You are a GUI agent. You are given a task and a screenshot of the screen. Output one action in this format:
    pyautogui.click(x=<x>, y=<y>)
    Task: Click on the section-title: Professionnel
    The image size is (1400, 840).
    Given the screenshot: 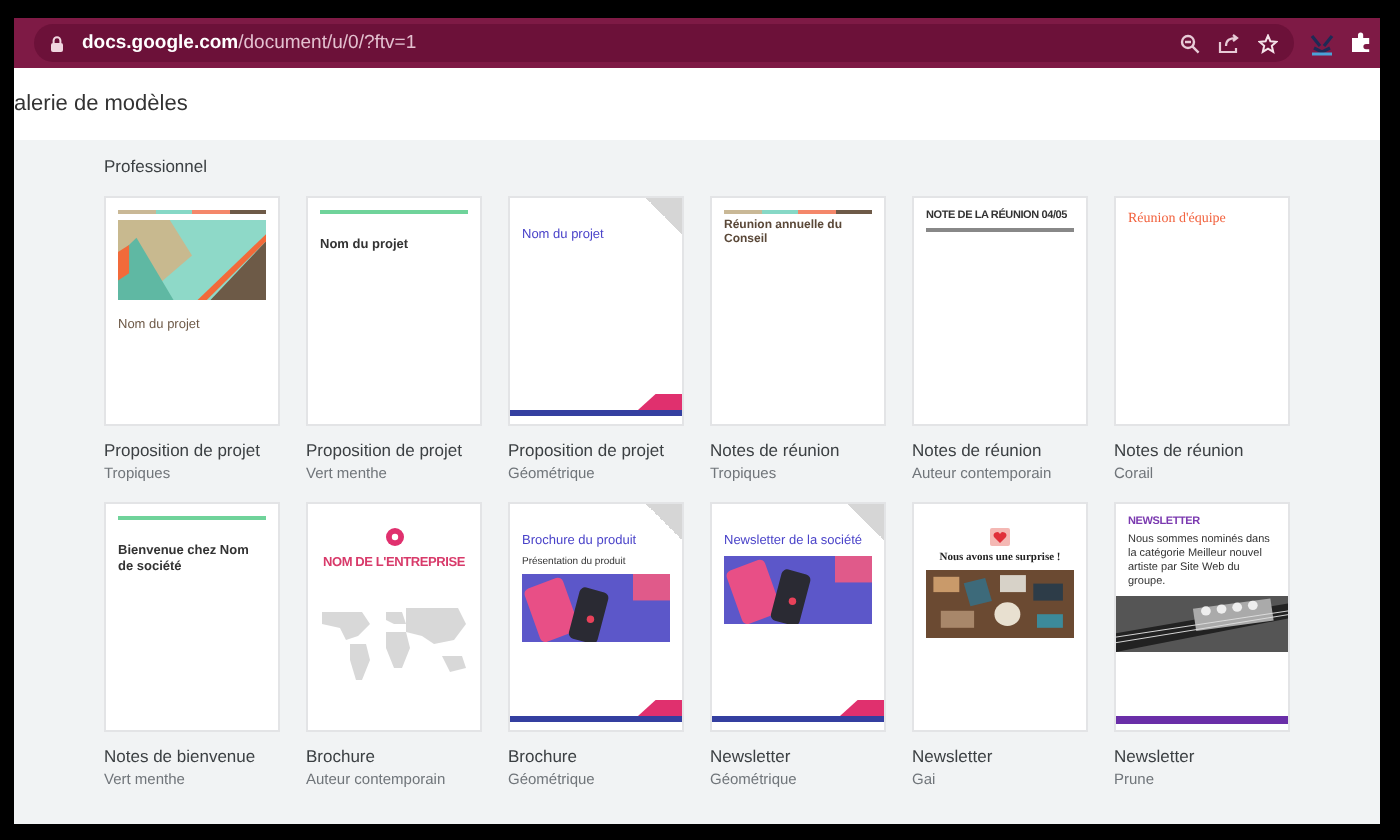 What is the action you would take?
    pyautogui.click(x=157, y=166)
    